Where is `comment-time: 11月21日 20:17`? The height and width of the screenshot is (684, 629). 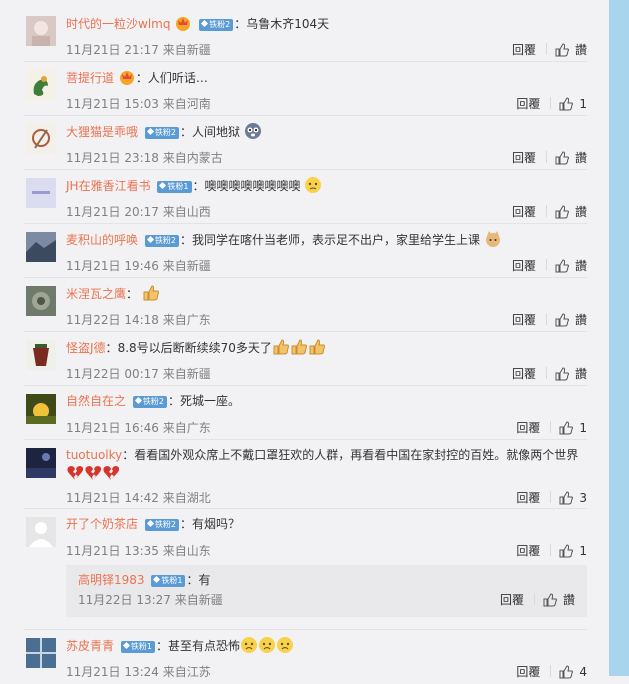 comment-time: 11月21日 20:17 is located at coordinates (112, 212).